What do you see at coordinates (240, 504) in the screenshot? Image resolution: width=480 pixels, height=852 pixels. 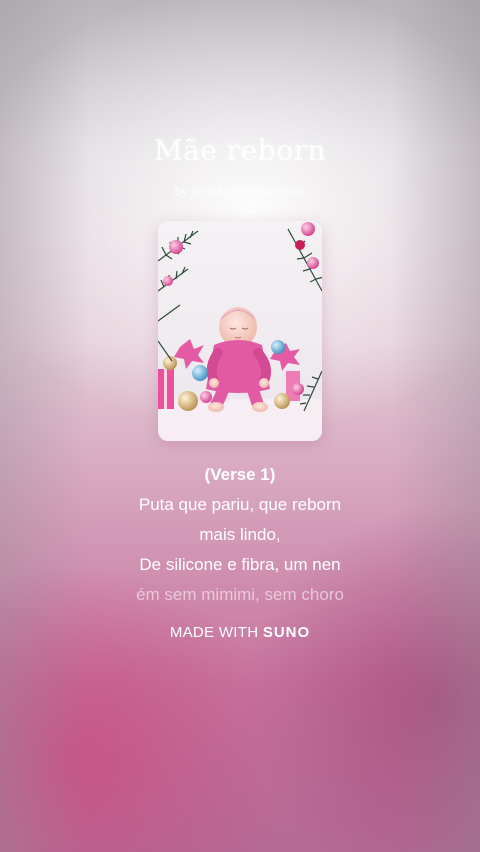 I see `lyric-line: Puta que pariu, que reborn` at bounding box center [240, 504].